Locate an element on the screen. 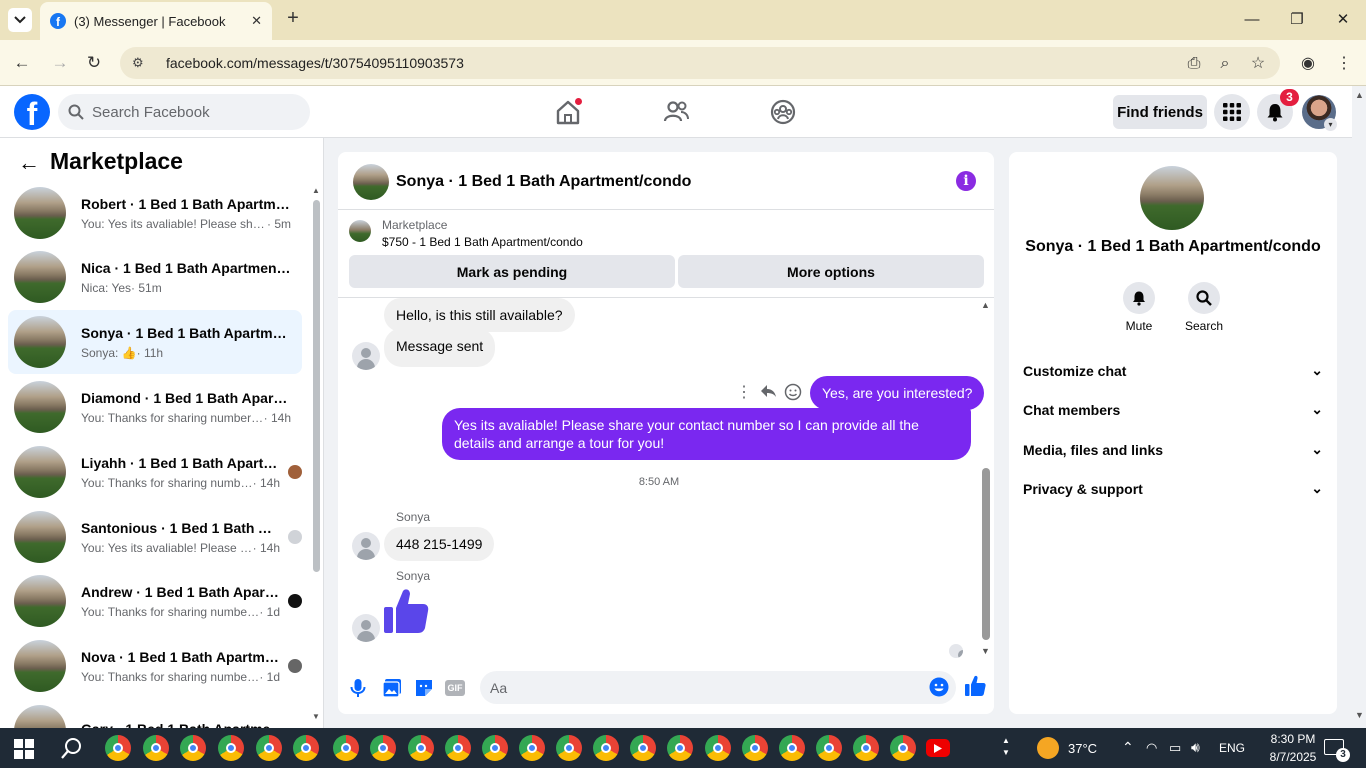 This screenshot has height=768, width=1366. reload-icon: ↻ is located at coordinates (94, 63).